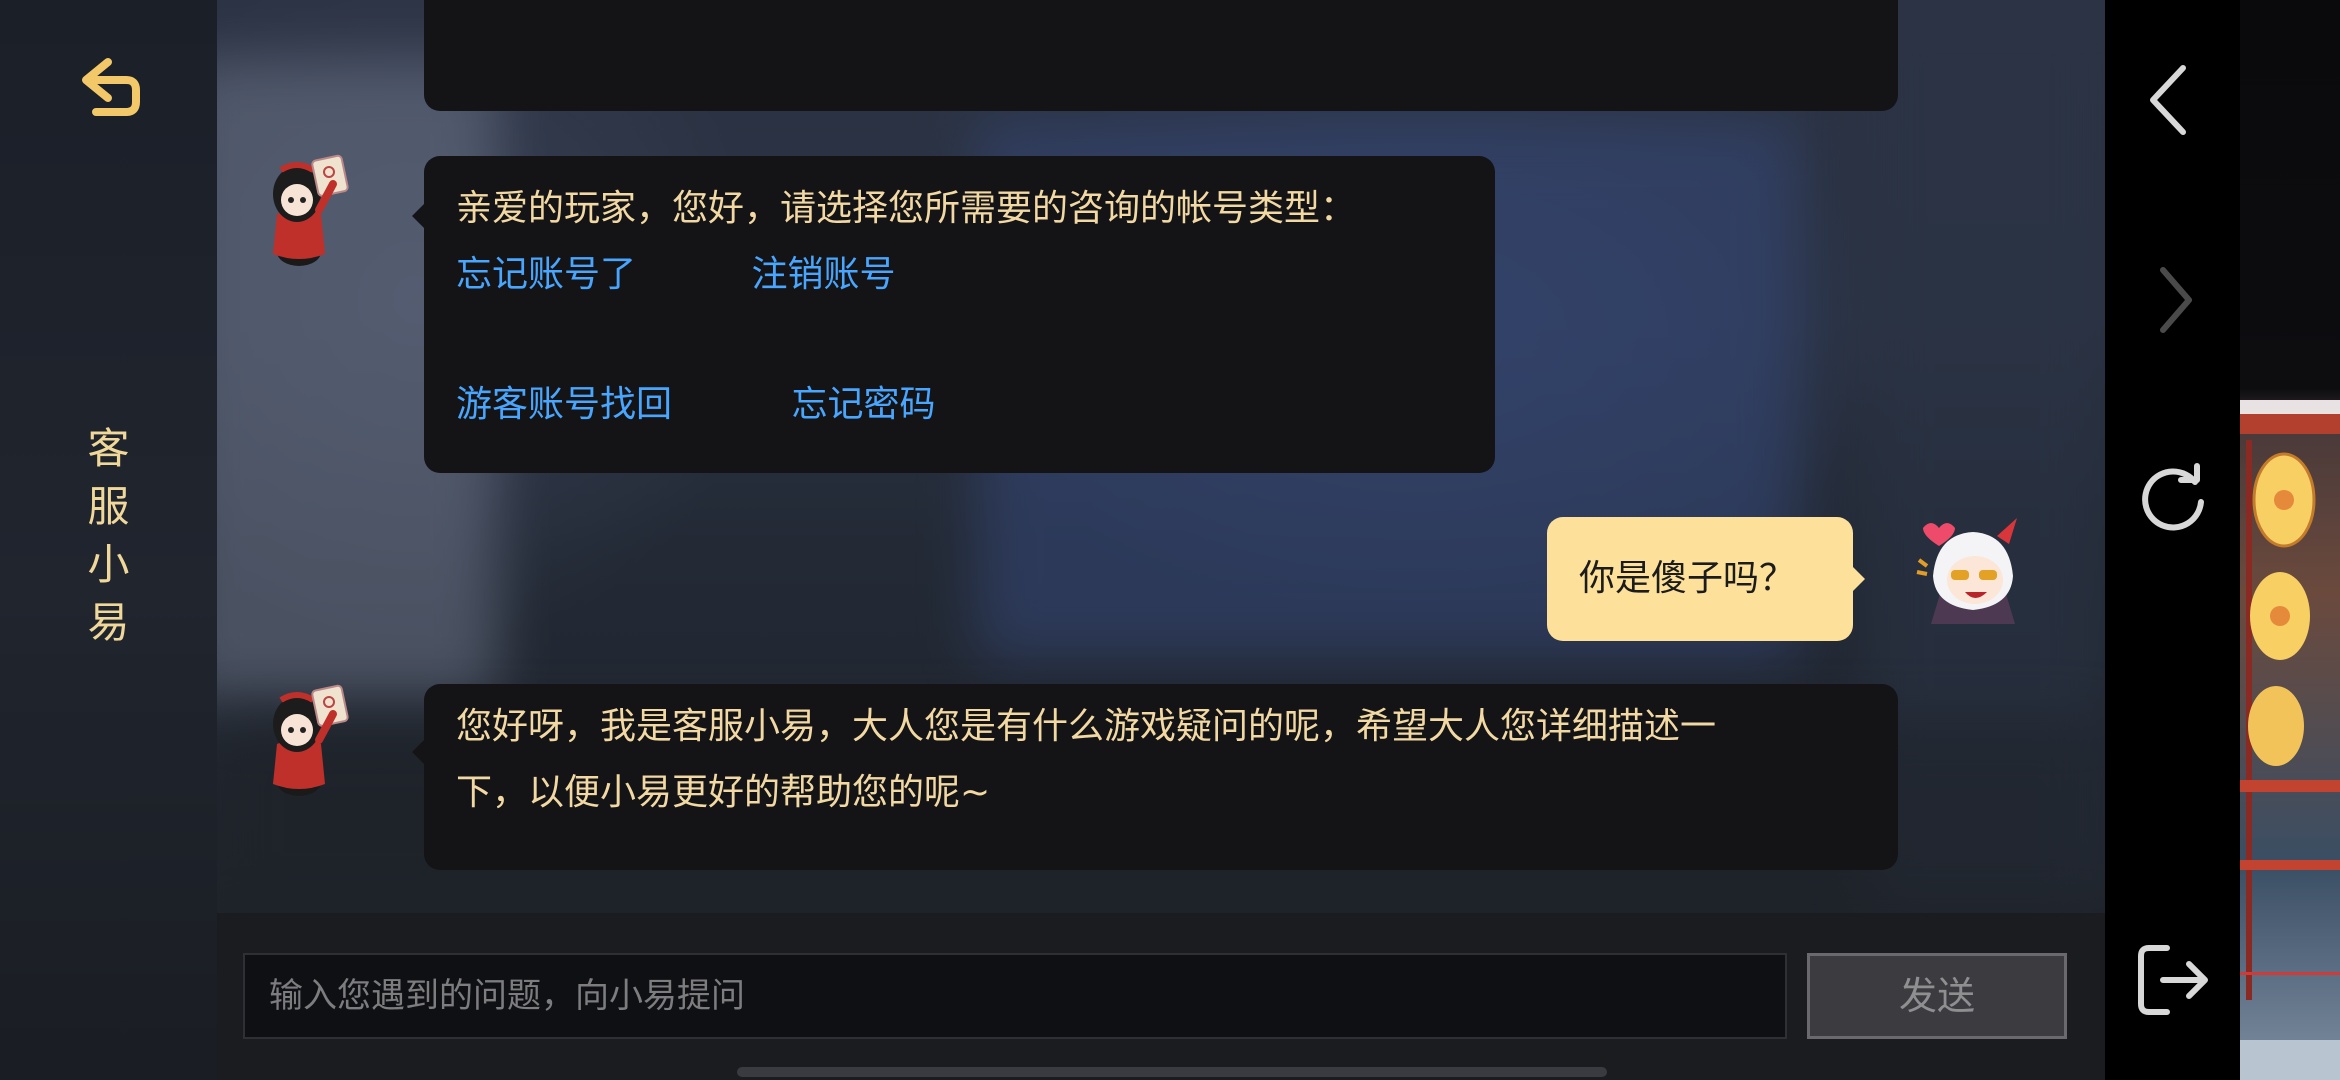 The height and width of the screenshot is (1080, 2340). I want to click on exit-button, so click(2173, 980).